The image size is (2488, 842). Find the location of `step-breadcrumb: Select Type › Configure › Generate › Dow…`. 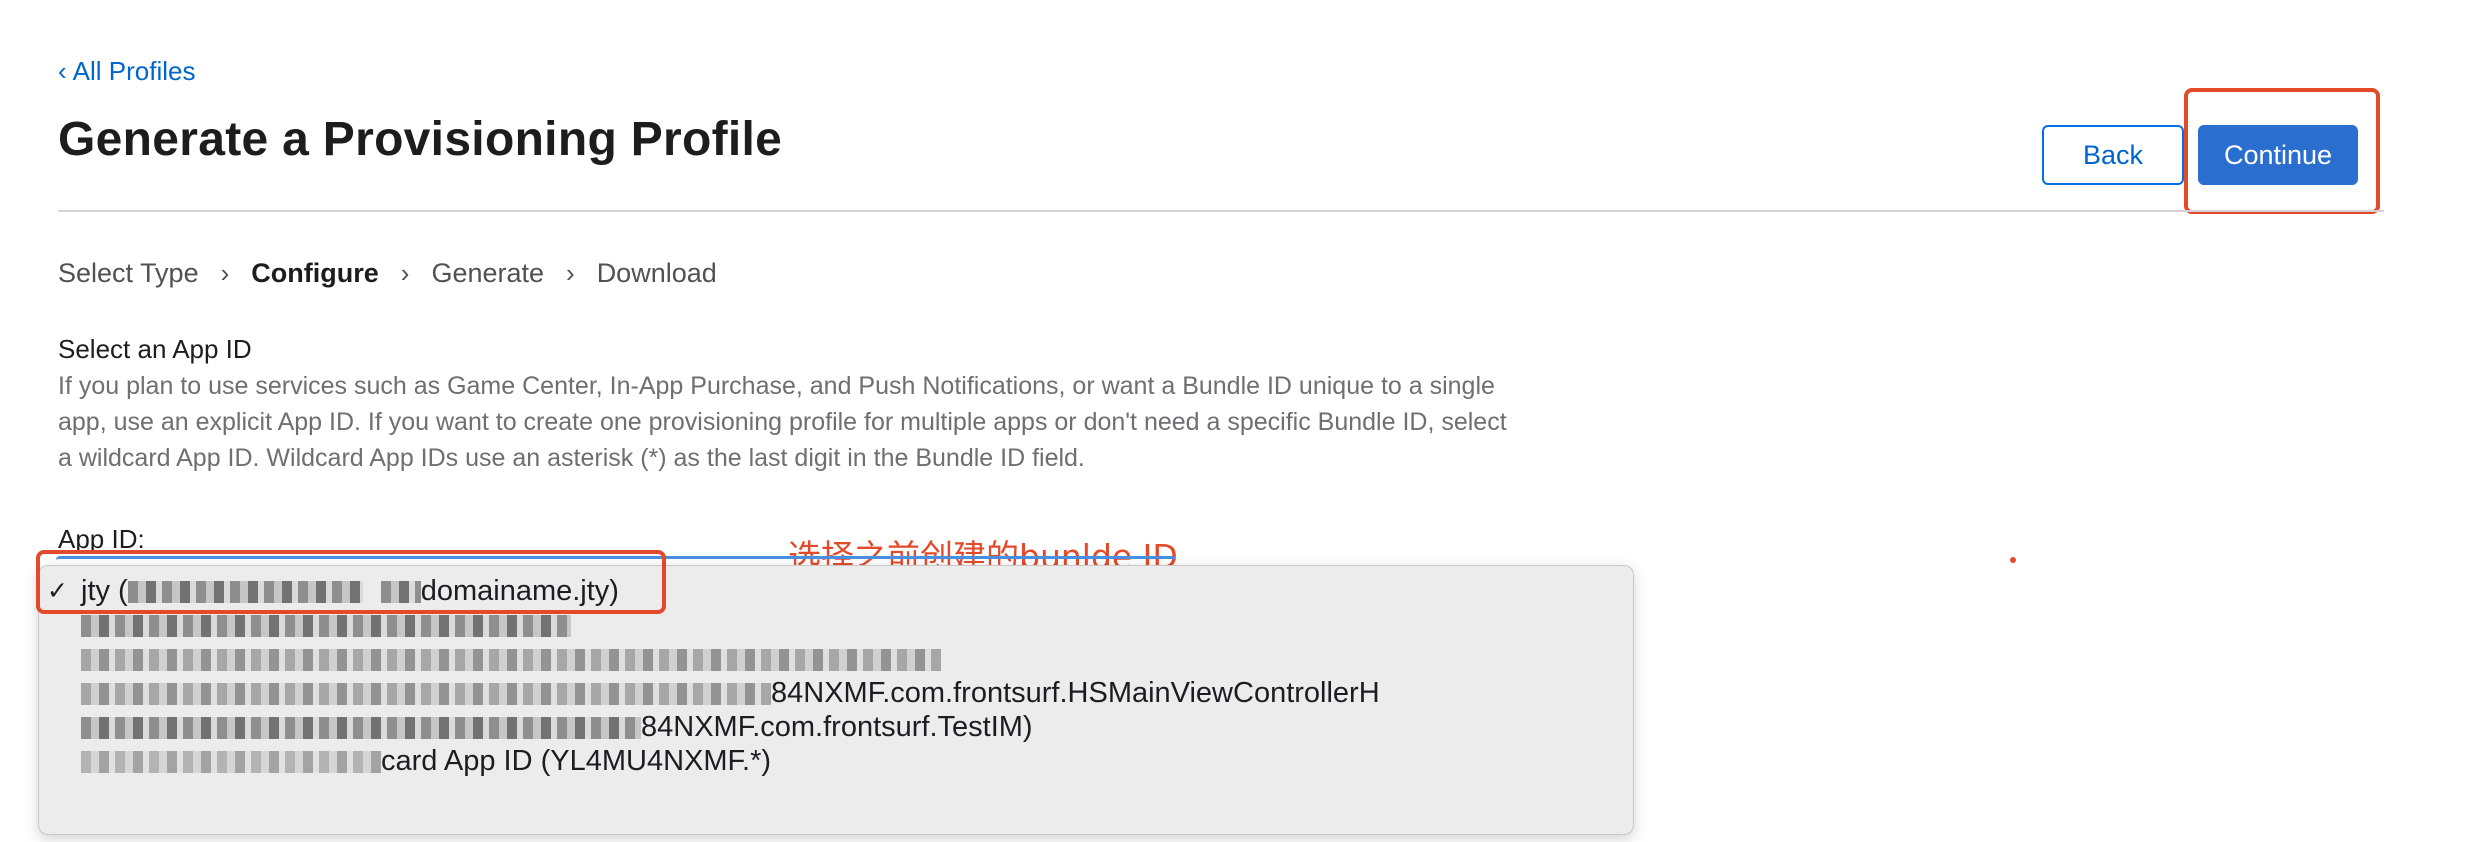

step-breadcrumb: Select Type › Configure › Generate › Dow… is located at coordinates (387, 273).